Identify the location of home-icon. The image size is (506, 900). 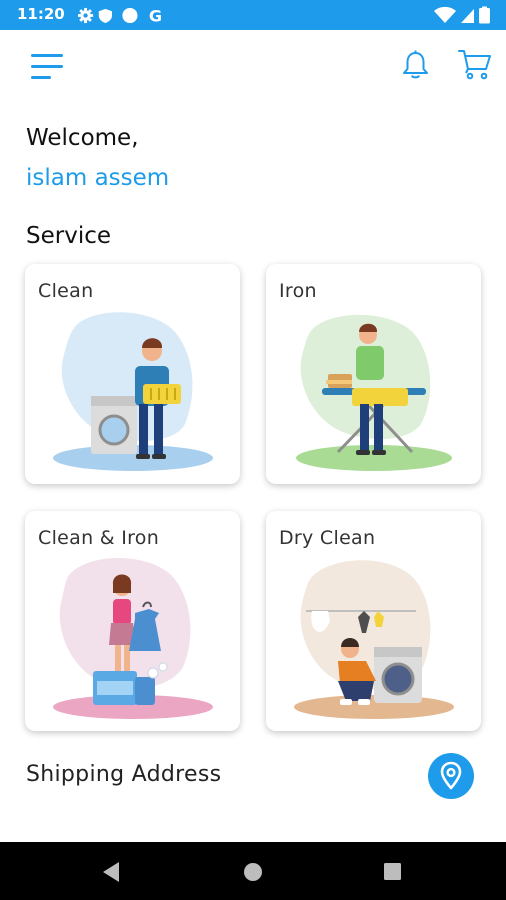
(253, 872).